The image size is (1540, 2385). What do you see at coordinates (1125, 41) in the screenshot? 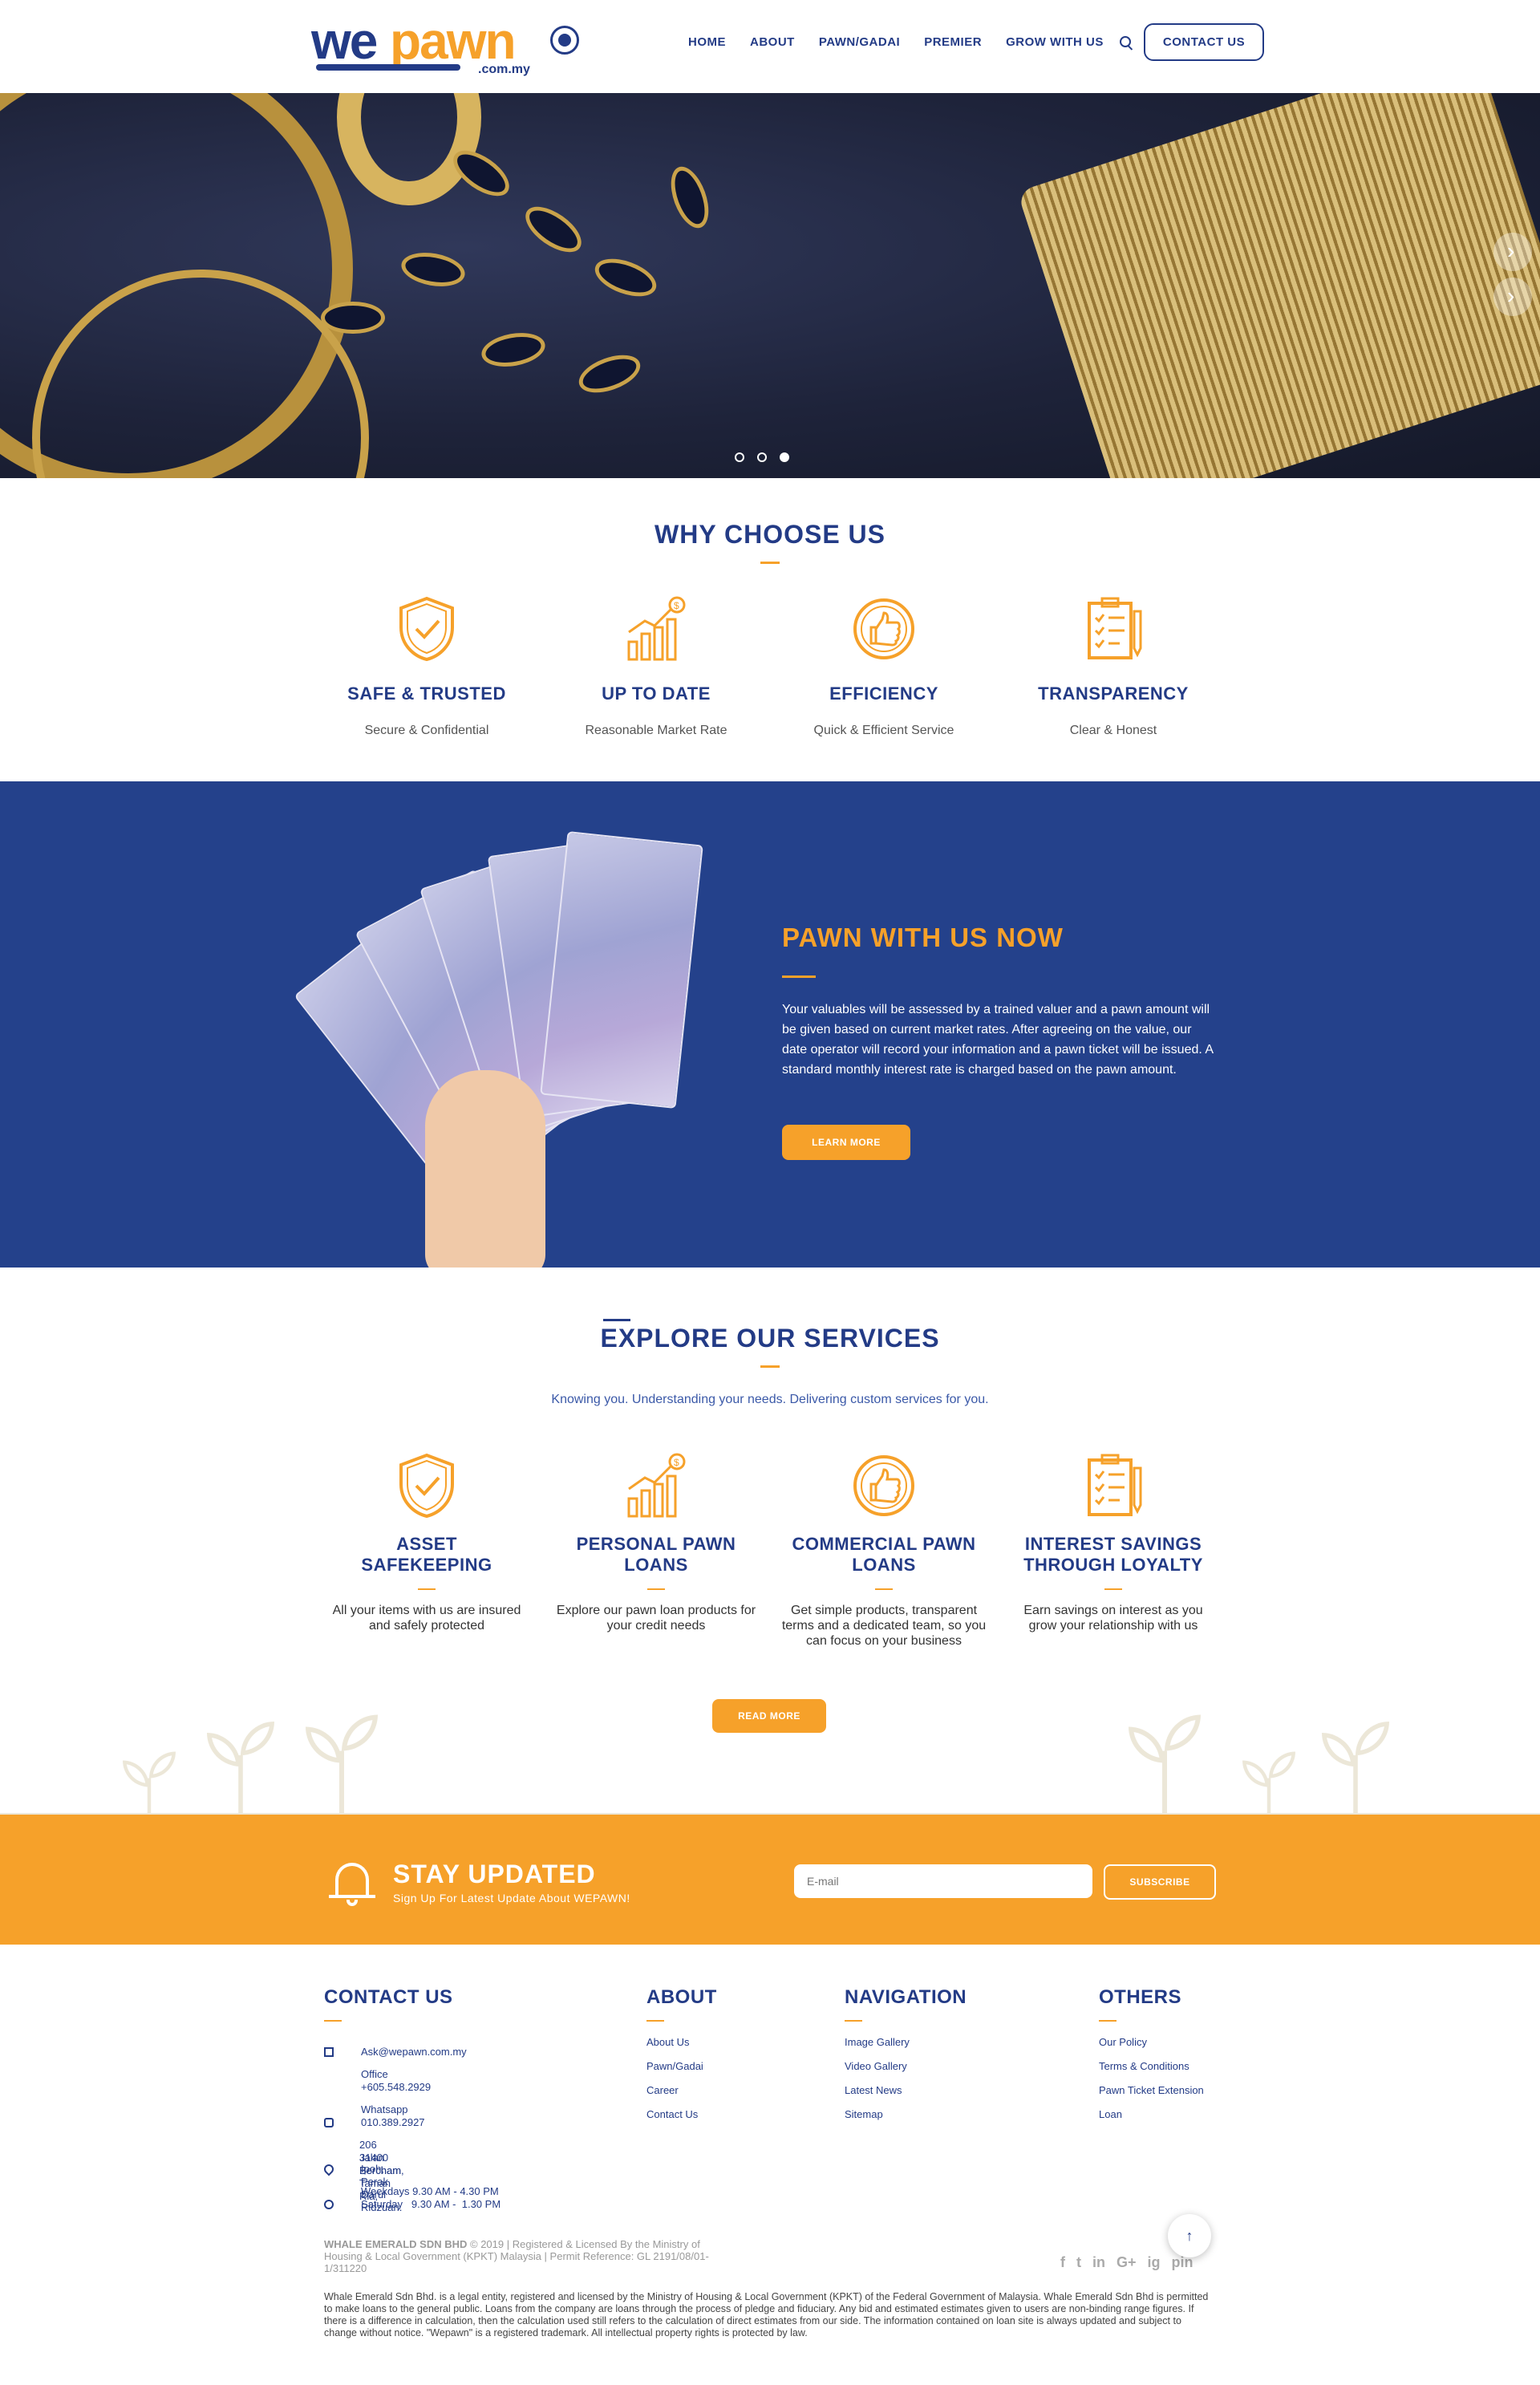
I see `search-icon` at bounding box center [1125, 41].